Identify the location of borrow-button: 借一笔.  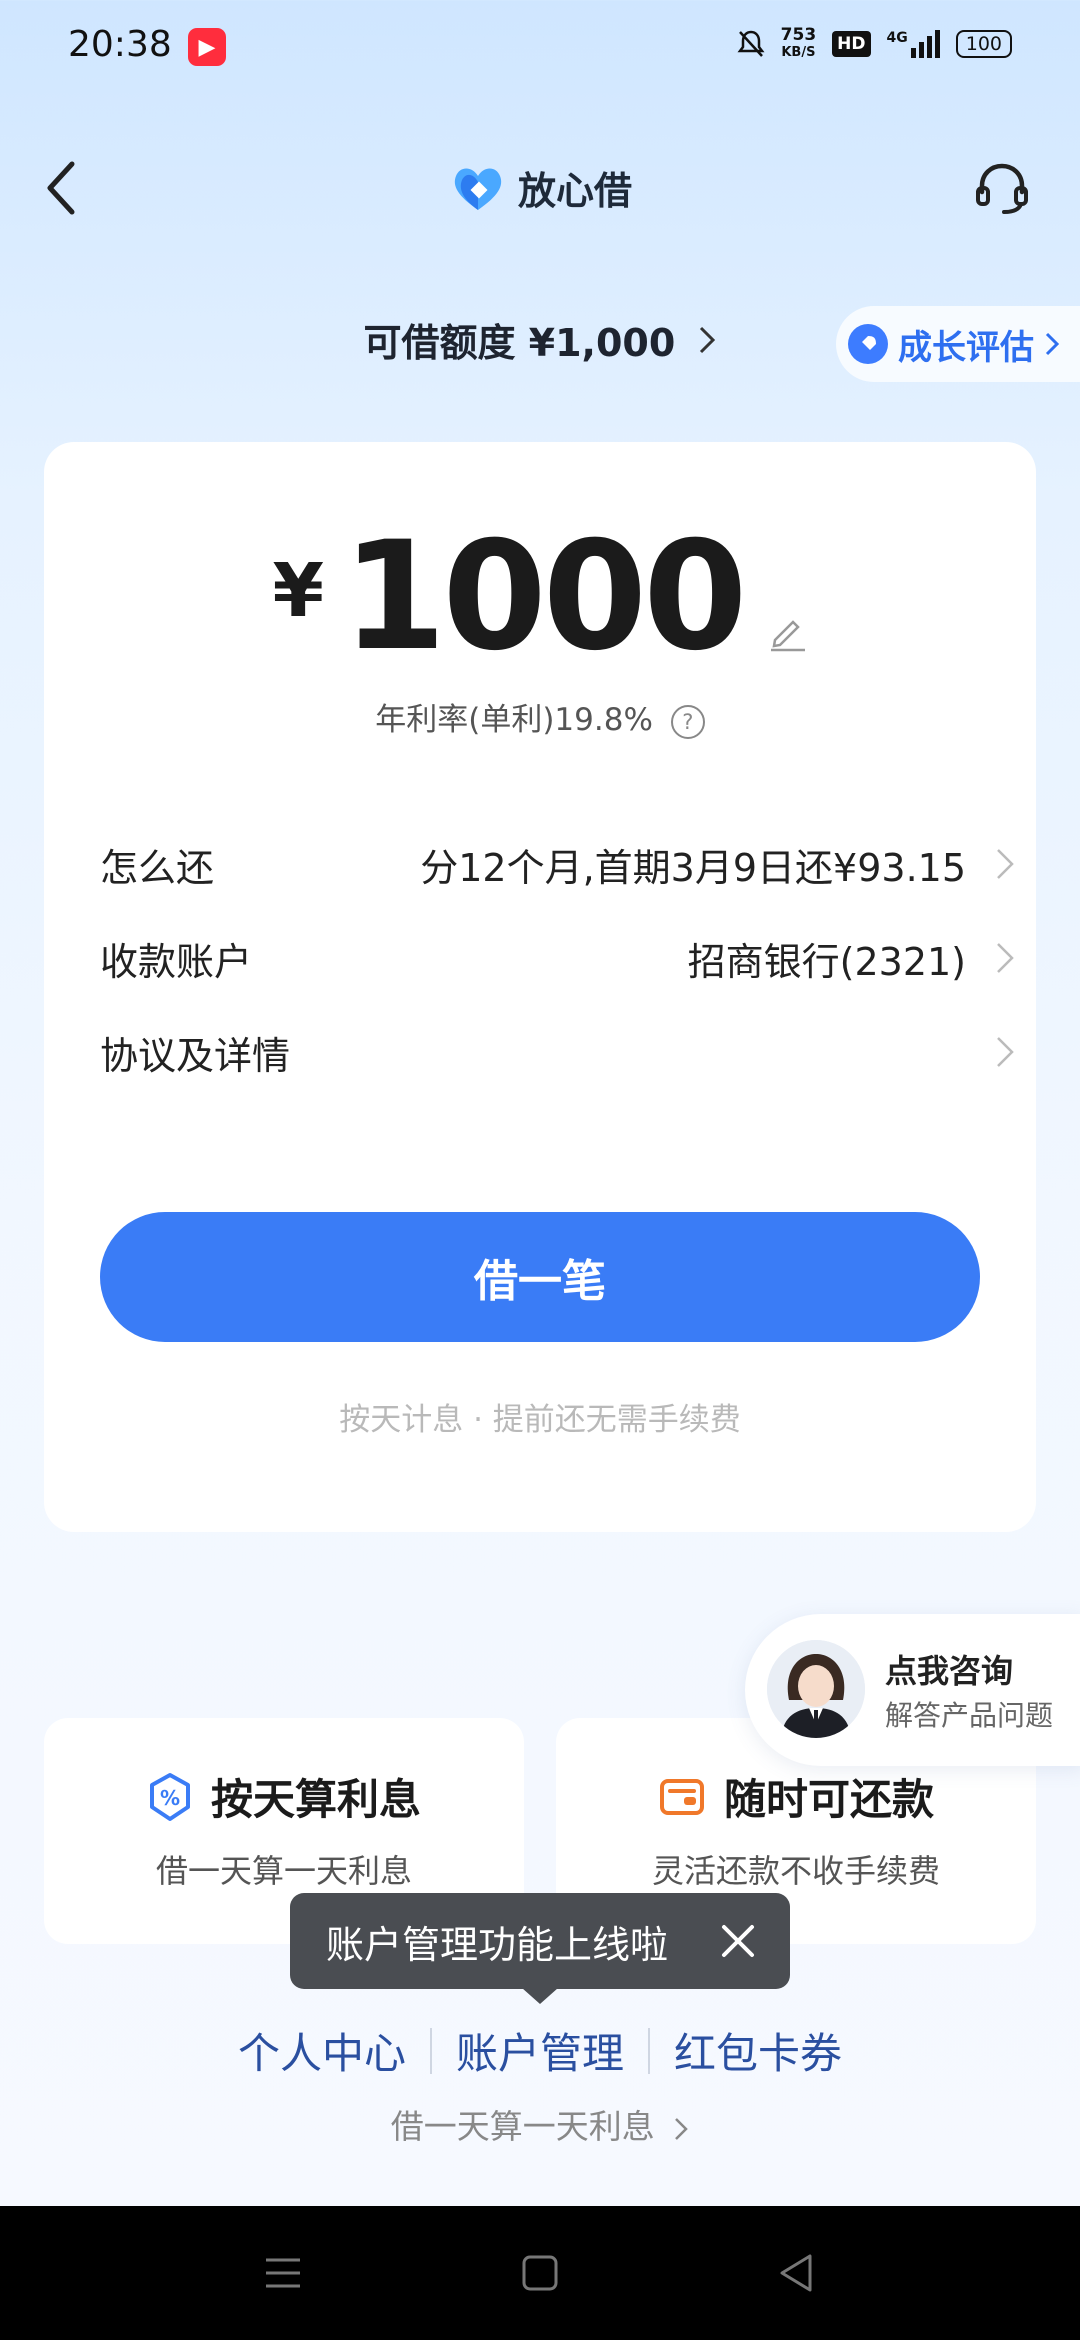
(540, 1277).